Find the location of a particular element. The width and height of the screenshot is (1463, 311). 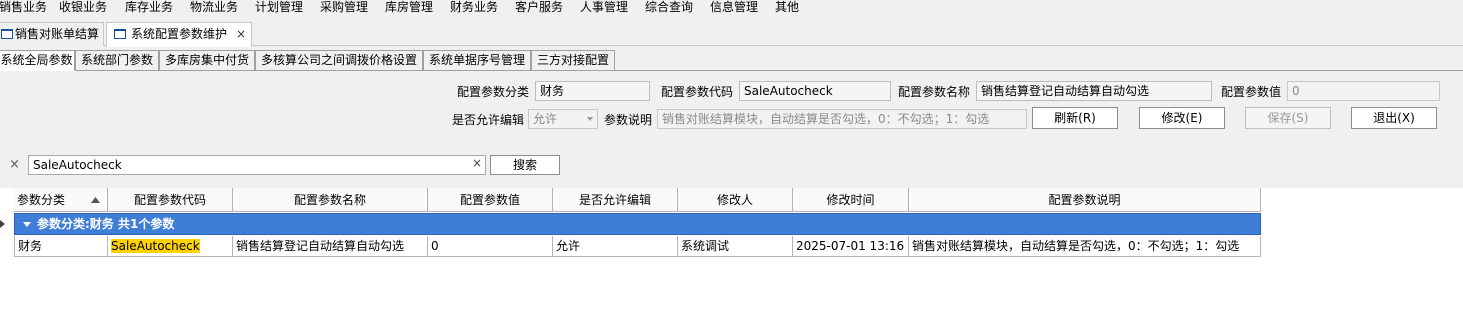

category-label: 配置参数分类 is located at coordinates (493, 92).